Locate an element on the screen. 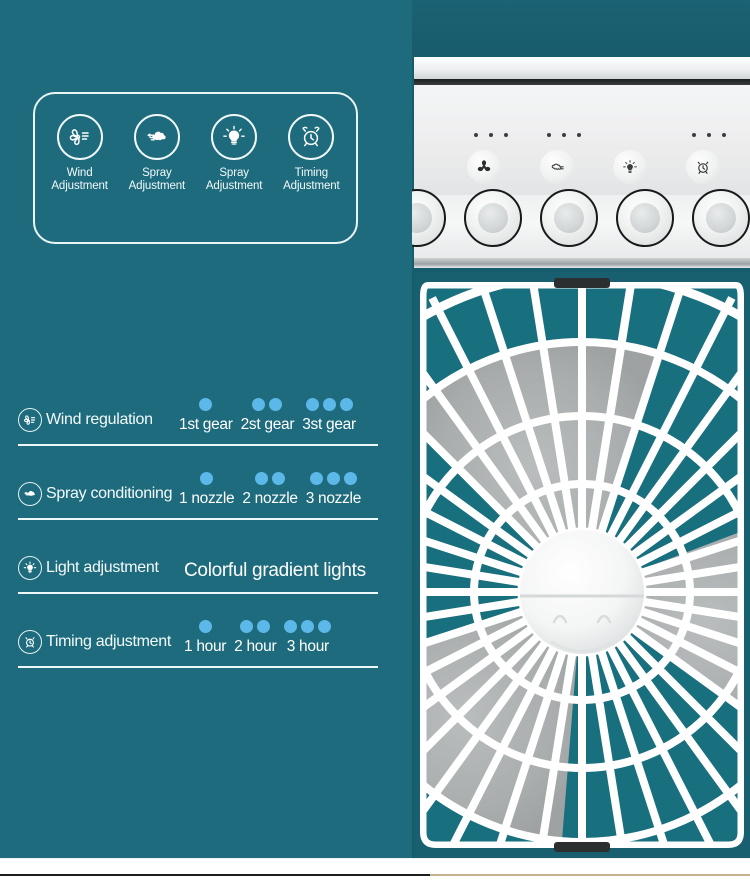 The width and height of the screenshot is (750, 882). spec-row-options: 1st gear 2st gear 3st gear is located at coordinates (267, 416).